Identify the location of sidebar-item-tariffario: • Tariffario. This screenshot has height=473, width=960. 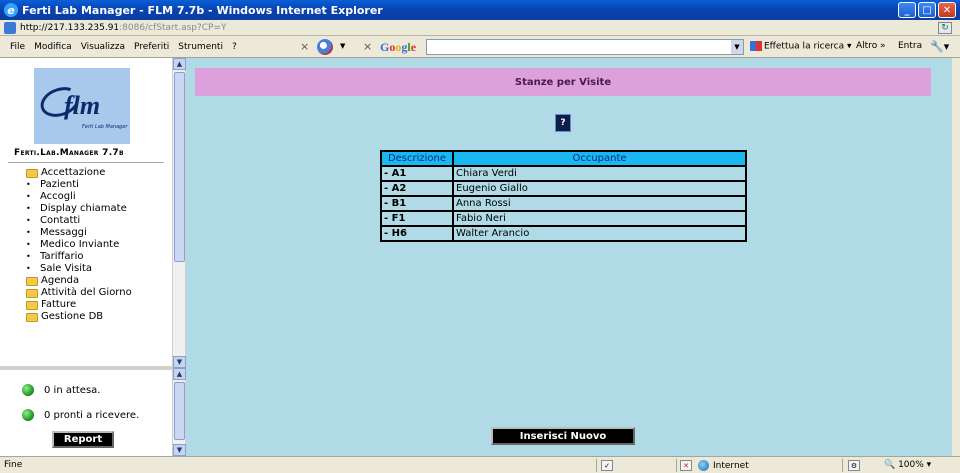
(96, 257).